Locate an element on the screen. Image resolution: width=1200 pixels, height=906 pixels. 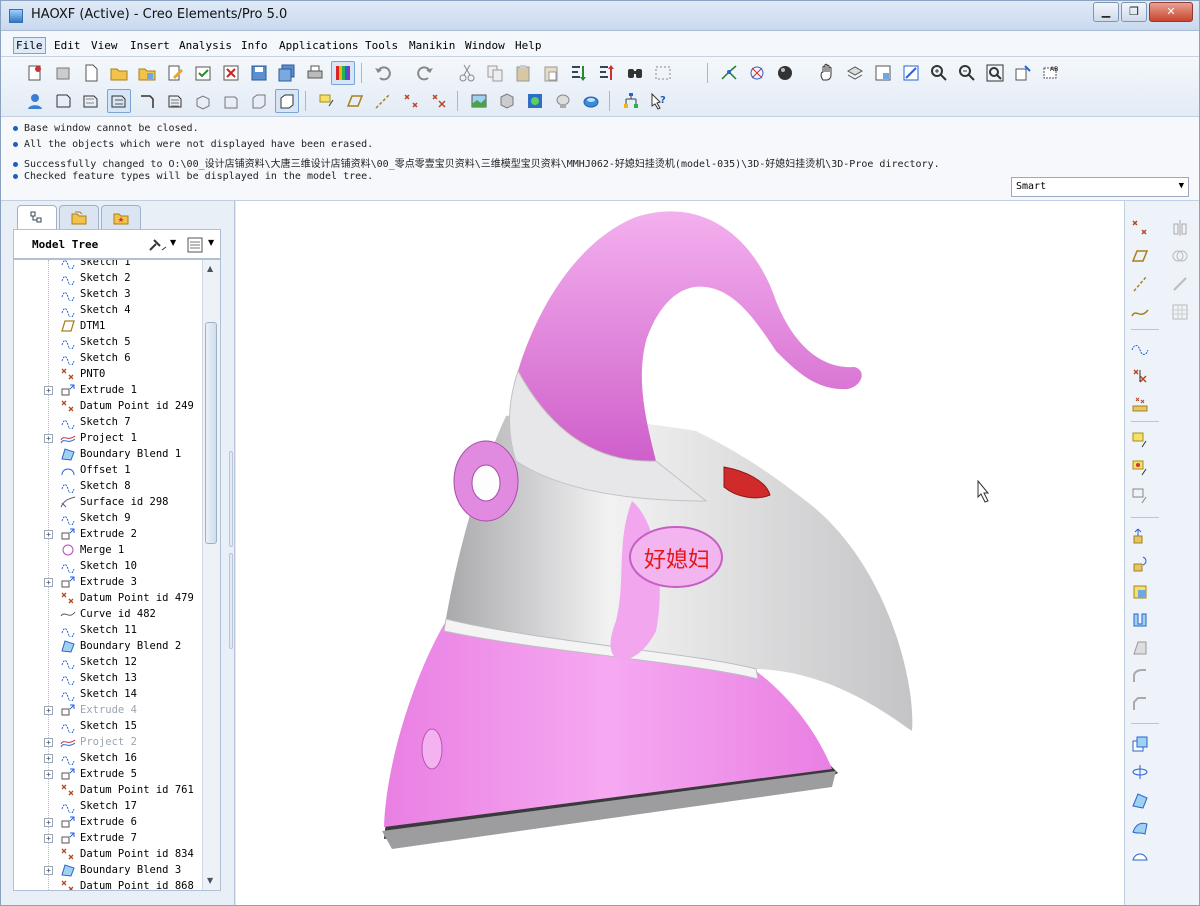
tree-item: + Extrude 7 is located at coordinates (108, 838).